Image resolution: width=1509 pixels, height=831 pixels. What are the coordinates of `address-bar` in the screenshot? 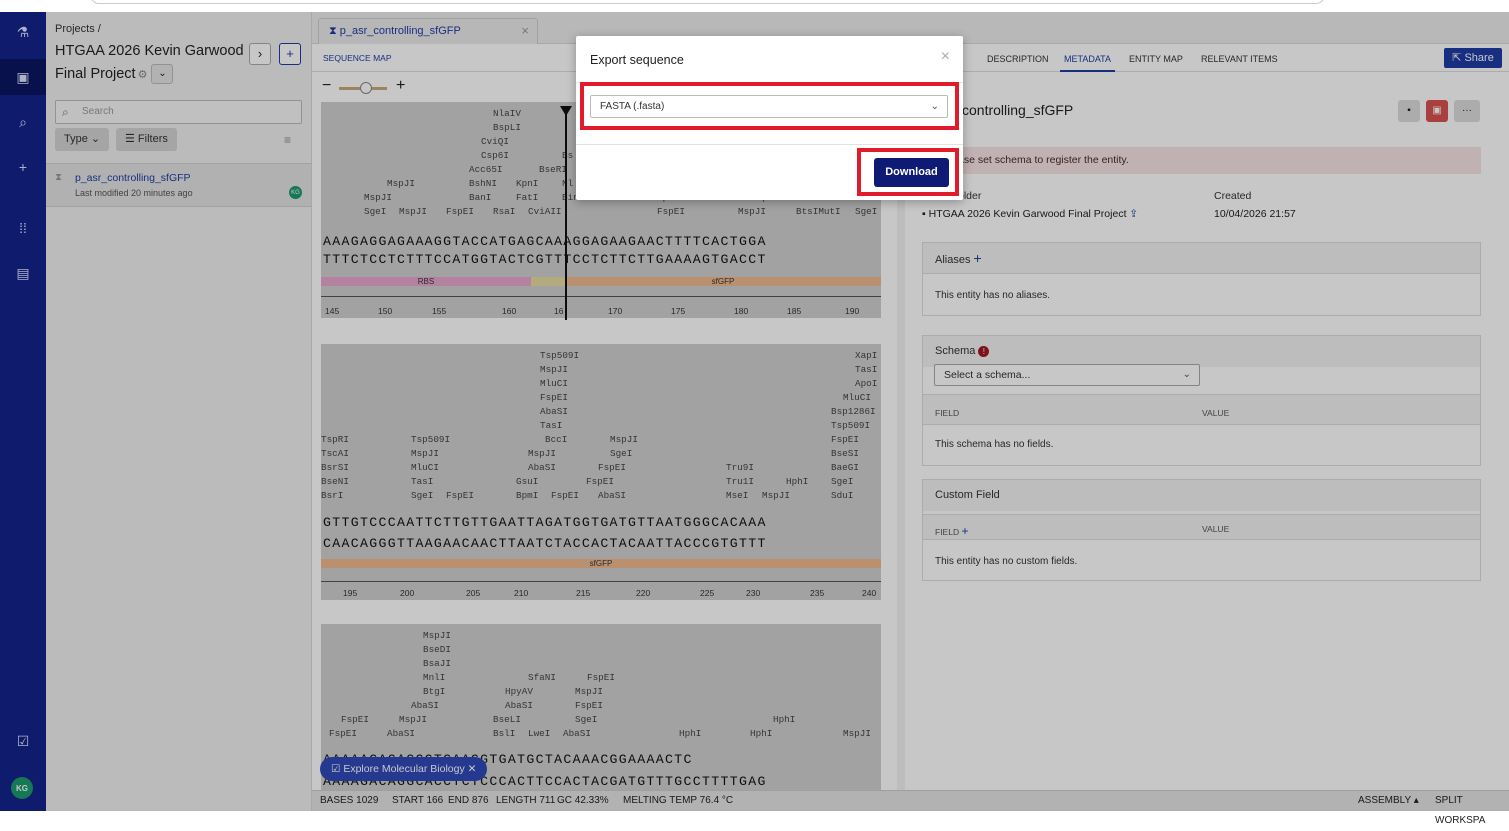 It's located at (707, 2).